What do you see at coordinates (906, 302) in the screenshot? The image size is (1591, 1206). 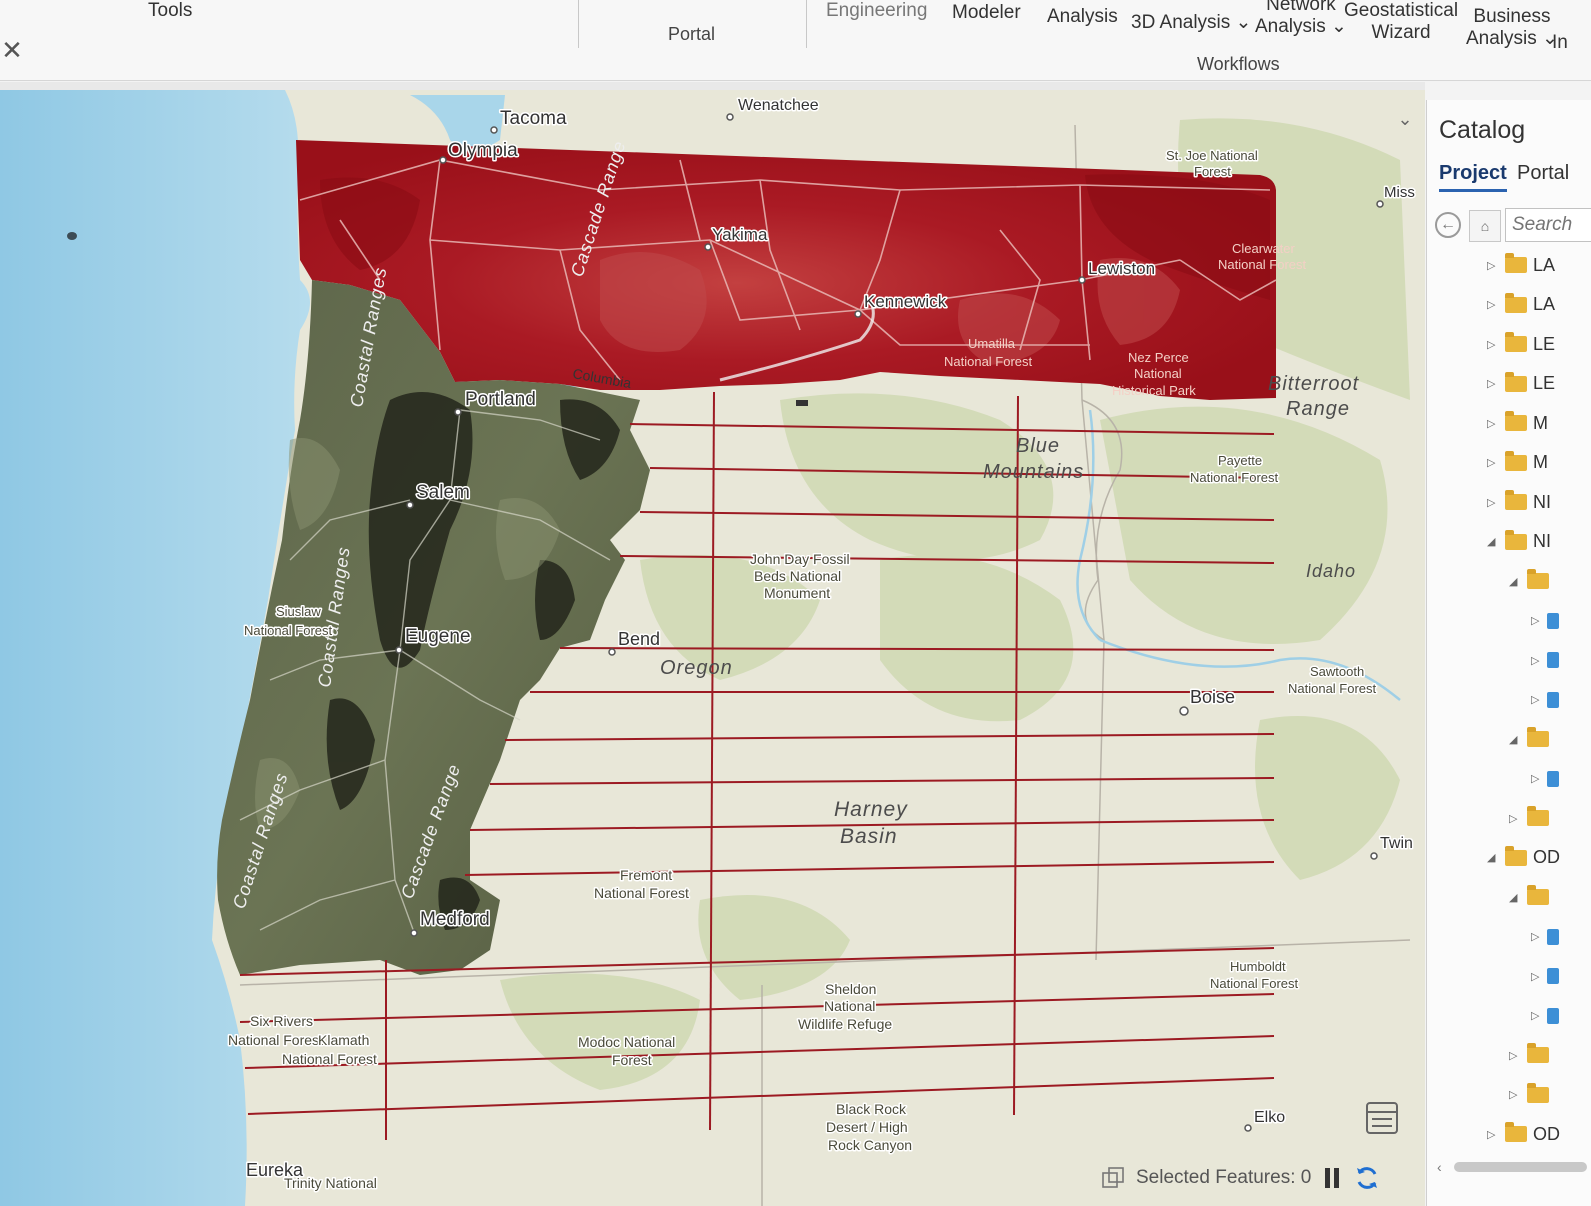 I see `city-label-kennewick: Kennewick` at bounding box center [906, 302].